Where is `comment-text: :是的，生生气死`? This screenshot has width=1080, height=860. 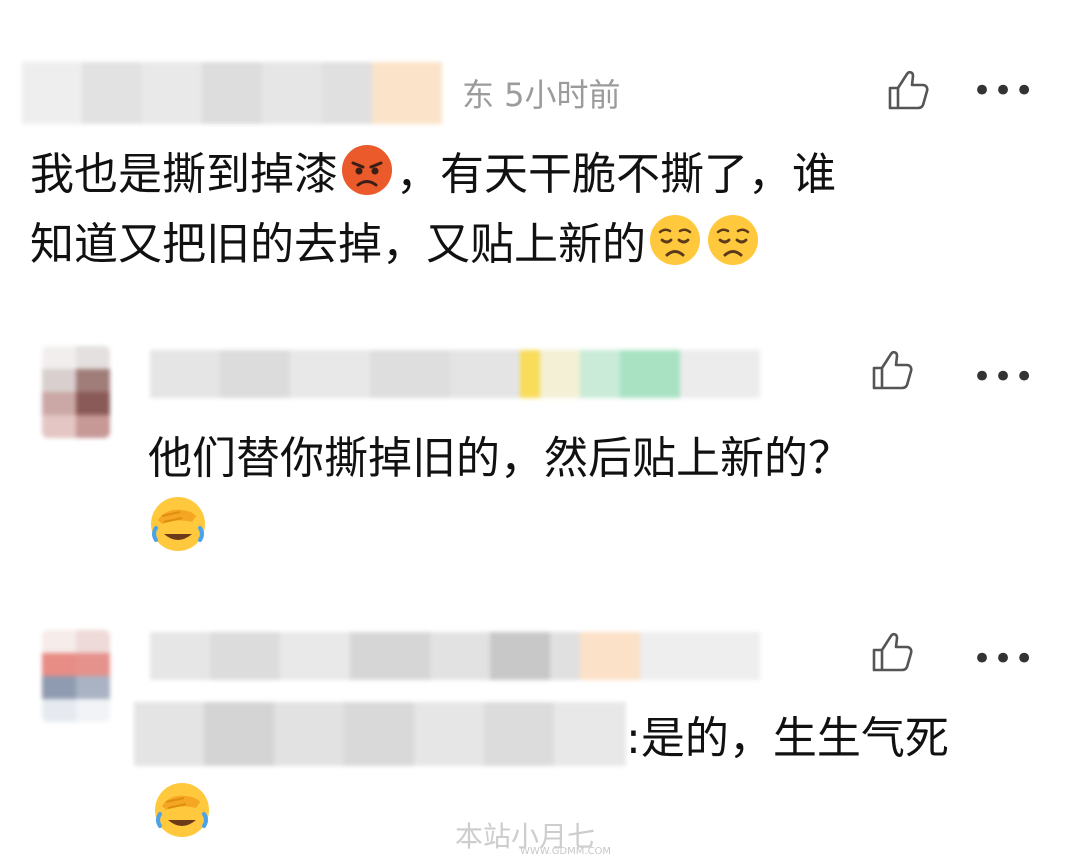
comment-text: :是的，生生气死 is located at coordinates (787, 738).